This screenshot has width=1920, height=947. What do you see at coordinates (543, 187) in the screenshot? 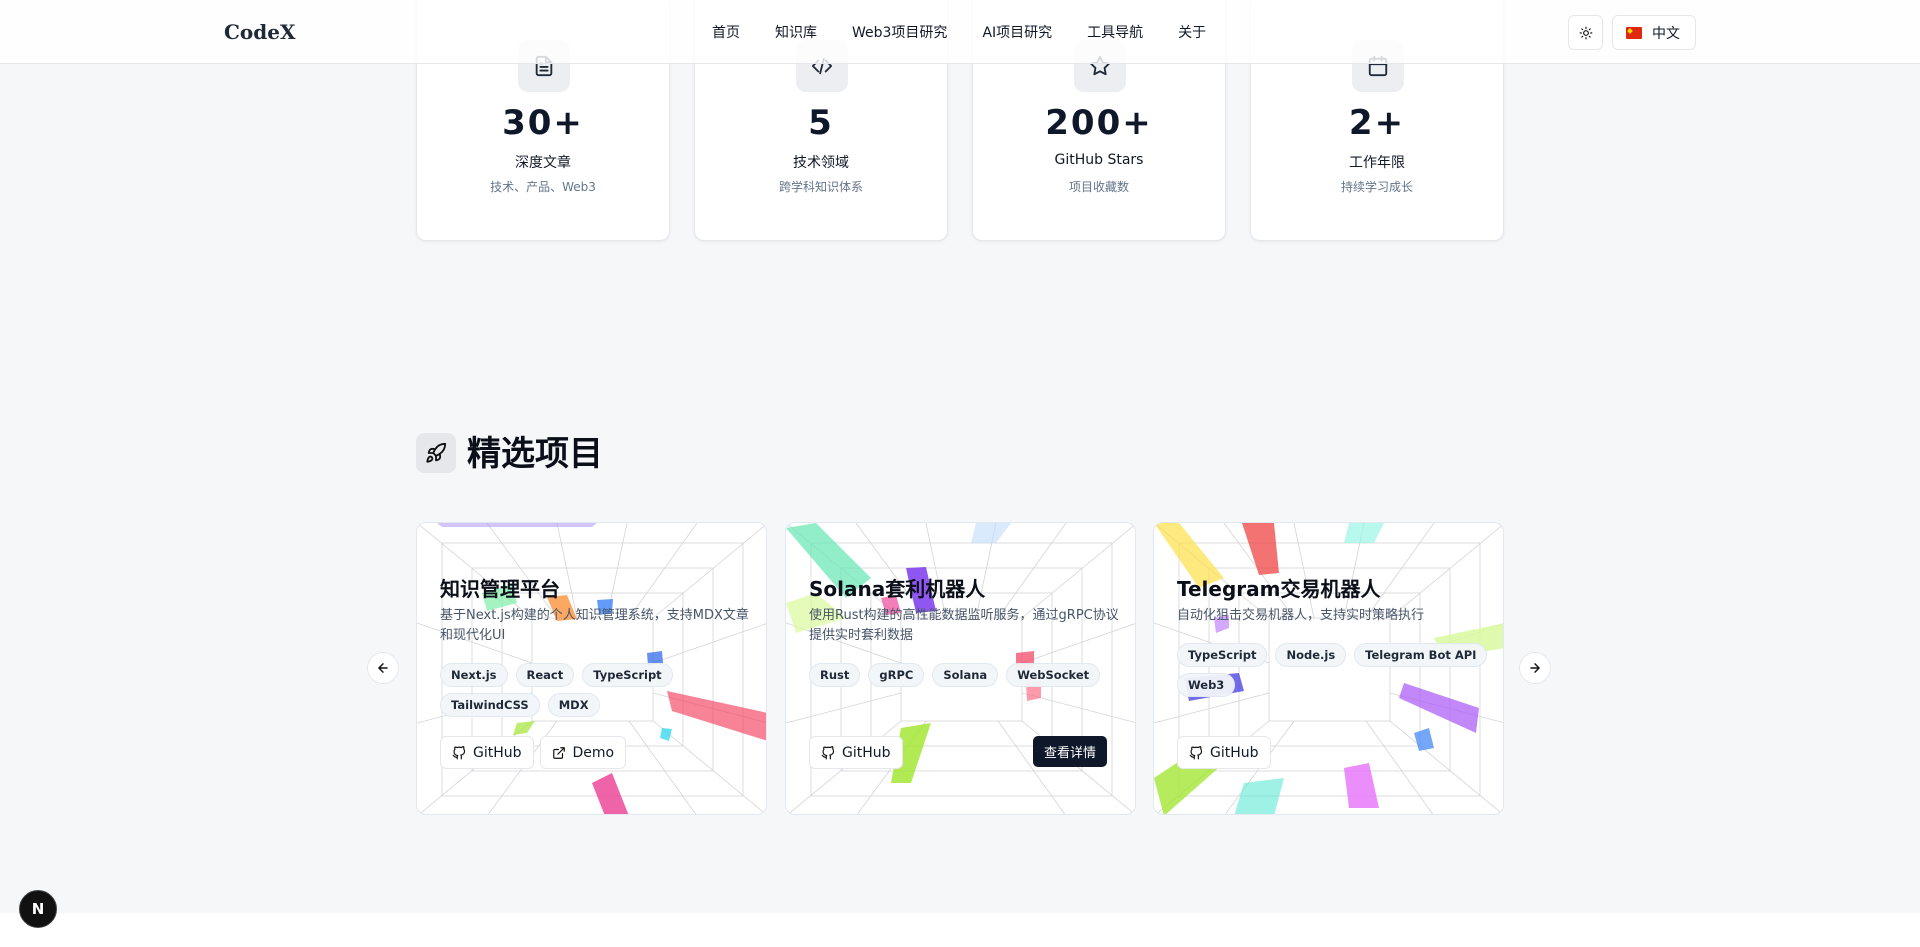
I see `stat-sub: 技术、产品、Web3` at bounding box center [543, 187].